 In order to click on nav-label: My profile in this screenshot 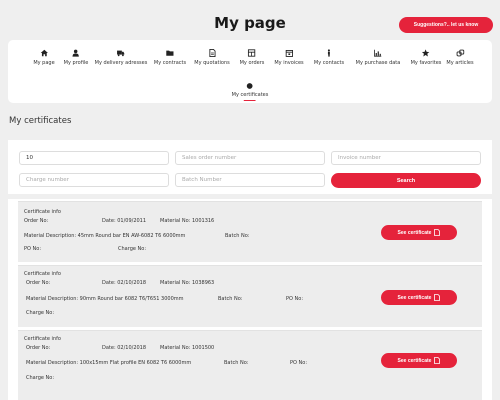, I will do `click(76, 63)`.